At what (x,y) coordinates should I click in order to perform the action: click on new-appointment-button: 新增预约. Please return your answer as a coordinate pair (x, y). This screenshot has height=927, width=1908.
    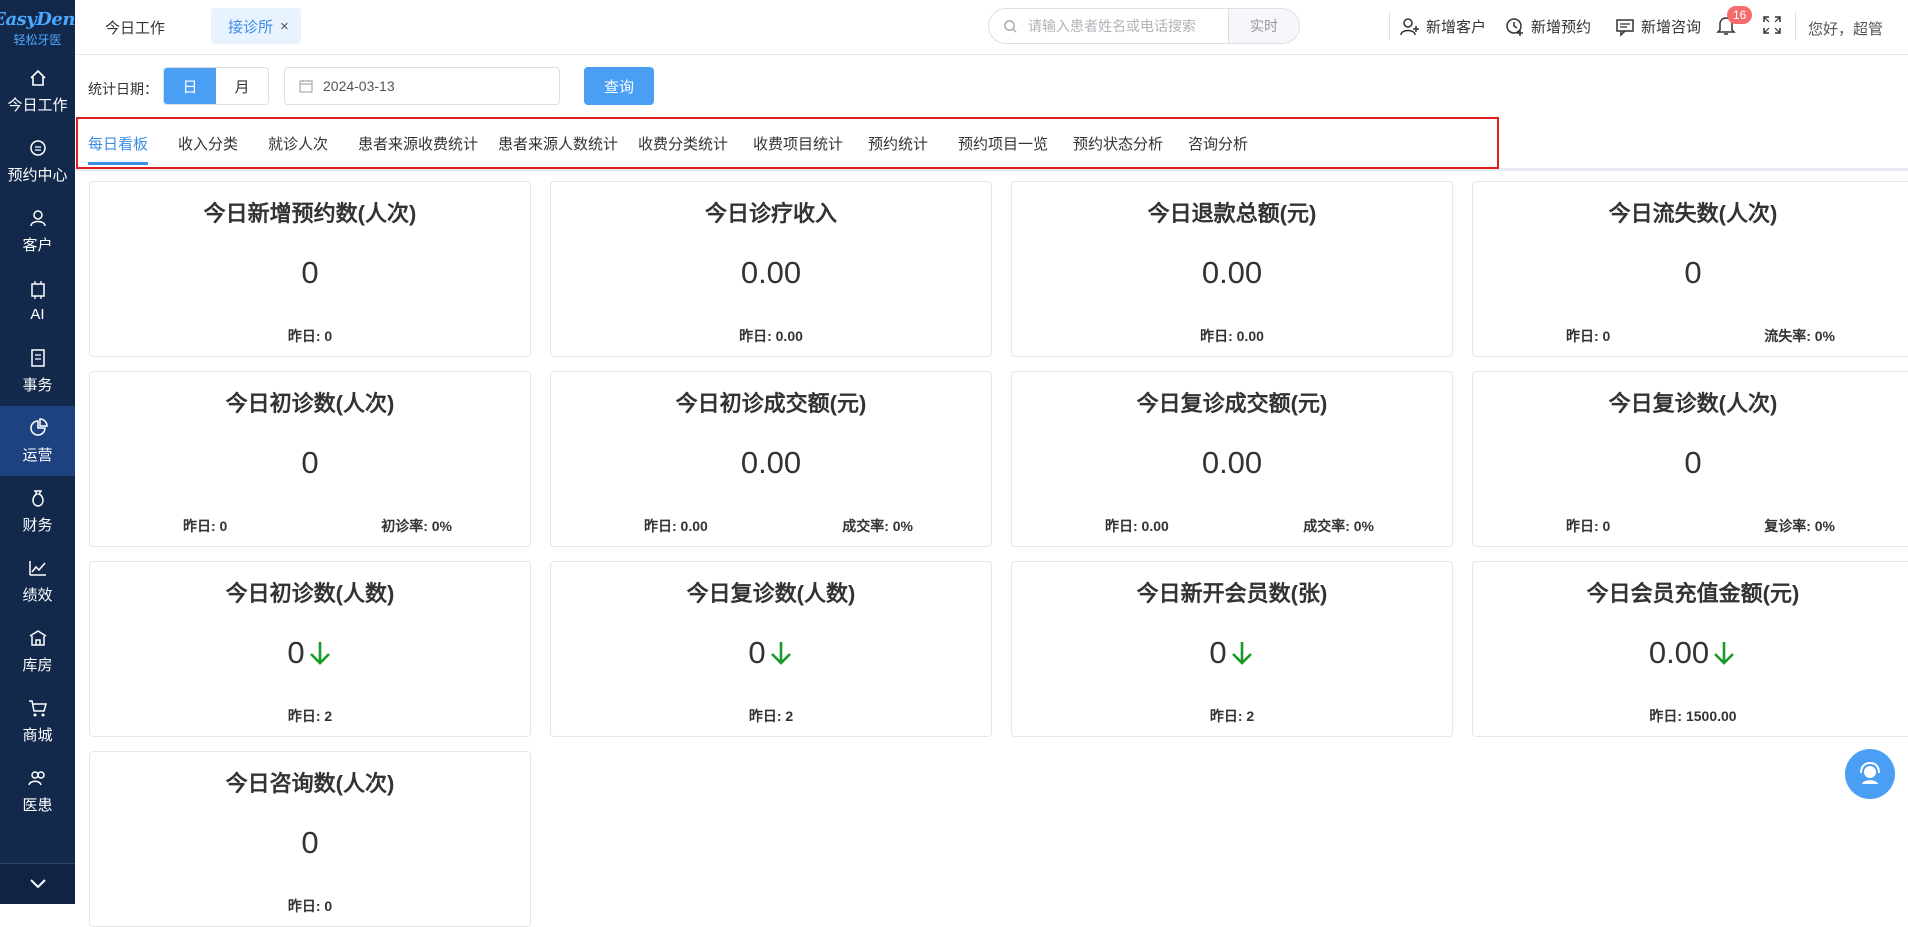
    Looking at the image, I should click on (1548, 26).